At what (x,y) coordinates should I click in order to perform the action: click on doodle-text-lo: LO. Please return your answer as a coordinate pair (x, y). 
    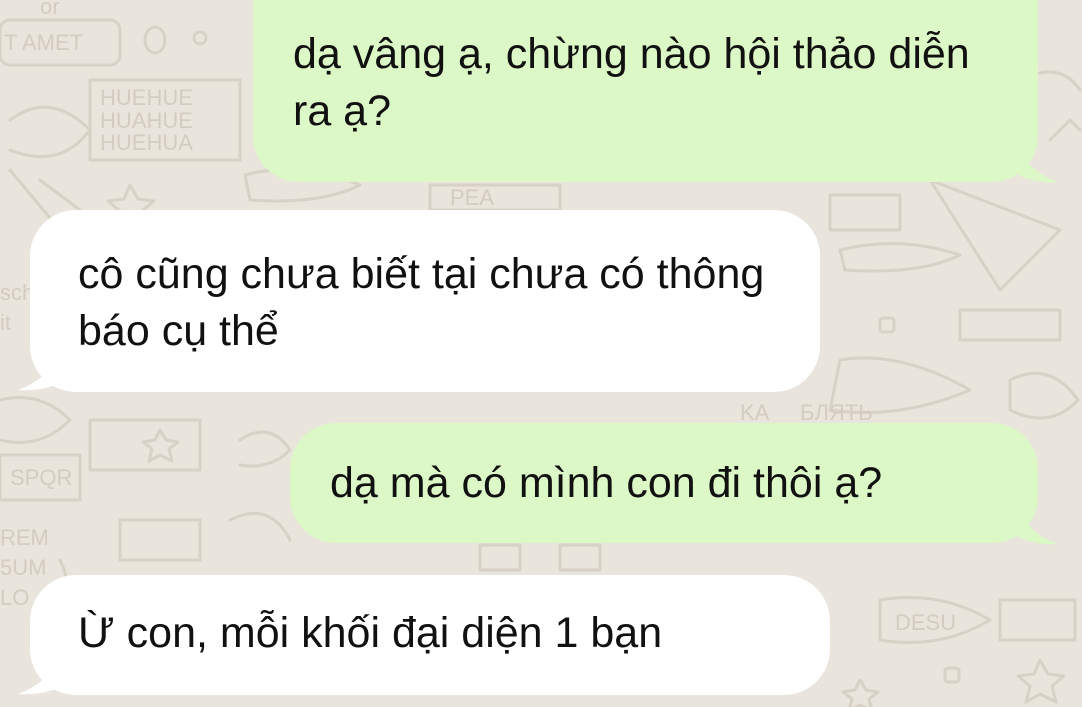
    Looking at the image, I should click on (14, 597).